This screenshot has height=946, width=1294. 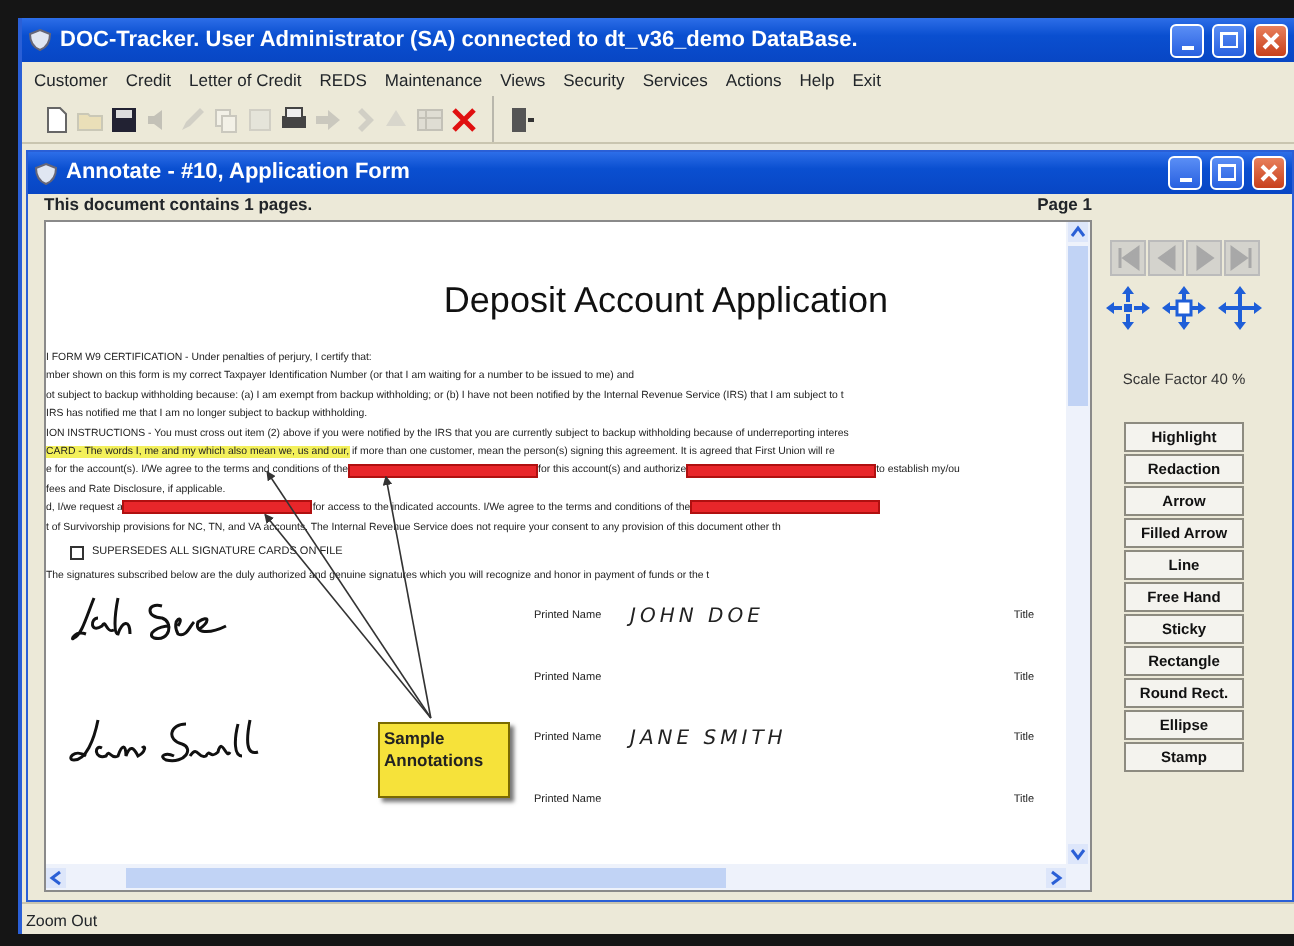 I want to click on menu-item: Customer, so click(x=71, y=79).